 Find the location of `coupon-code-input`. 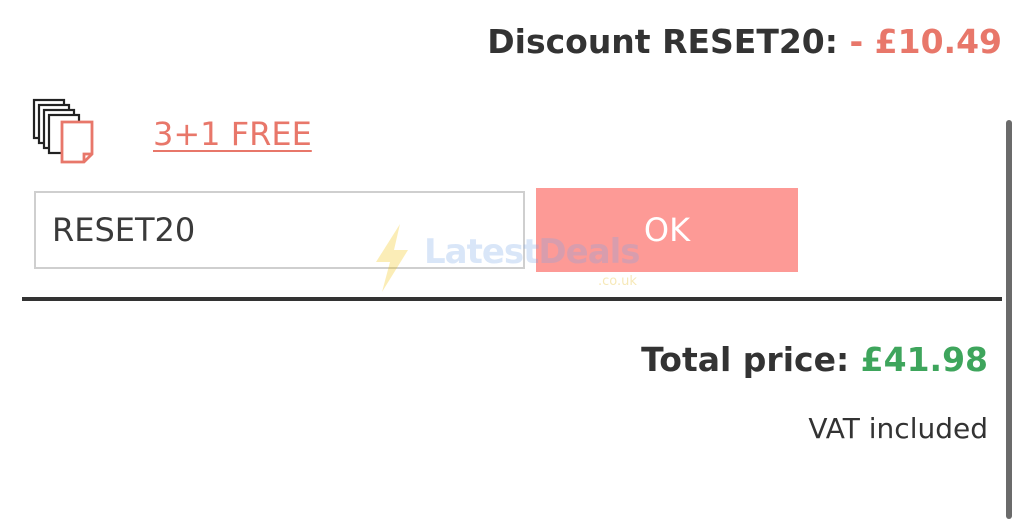

coupon-code-input is located at coordinates (279, 230).